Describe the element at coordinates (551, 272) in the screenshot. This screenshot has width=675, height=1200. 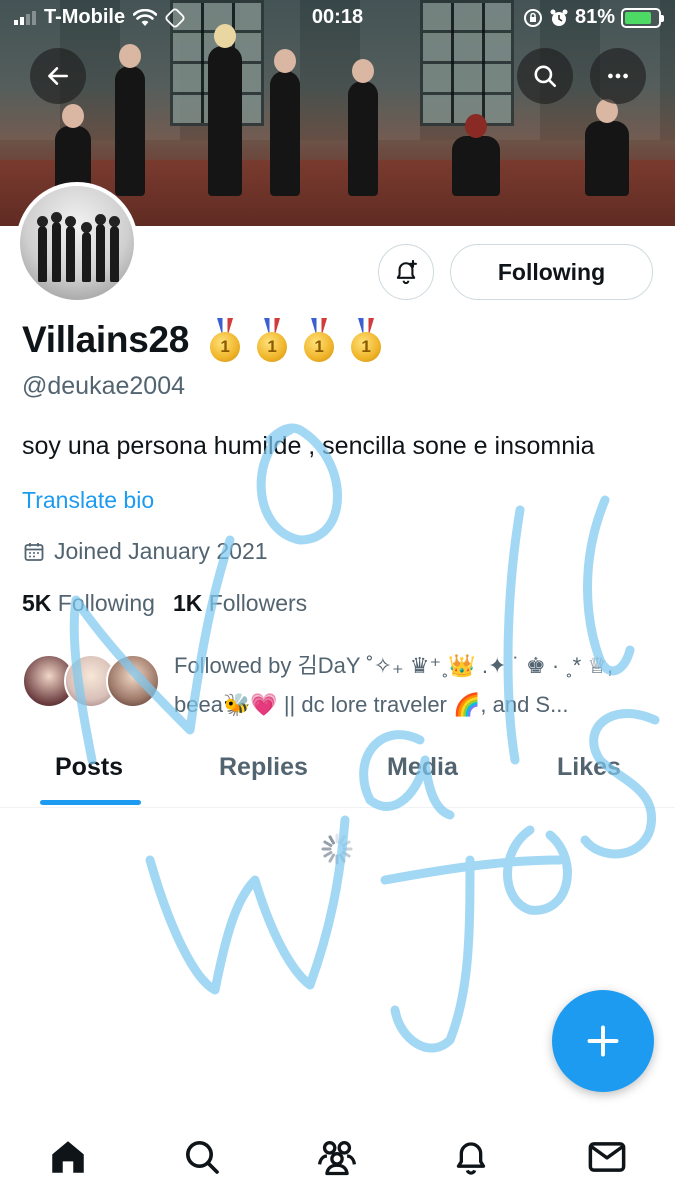
I see `following-button: Following` at that location.